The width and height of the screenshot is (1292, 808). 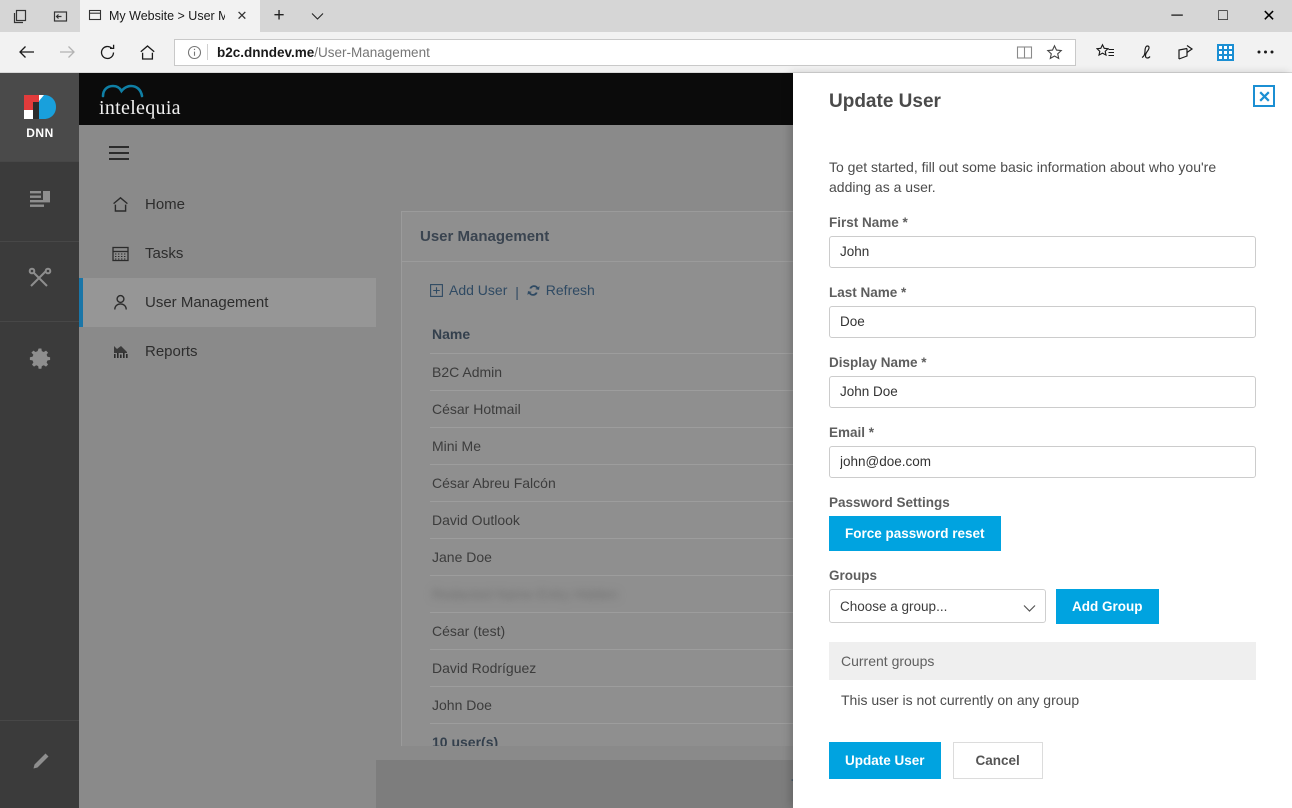 I want to click on sidebar-item-tasks: Tasks, so click(x=227, y=253).